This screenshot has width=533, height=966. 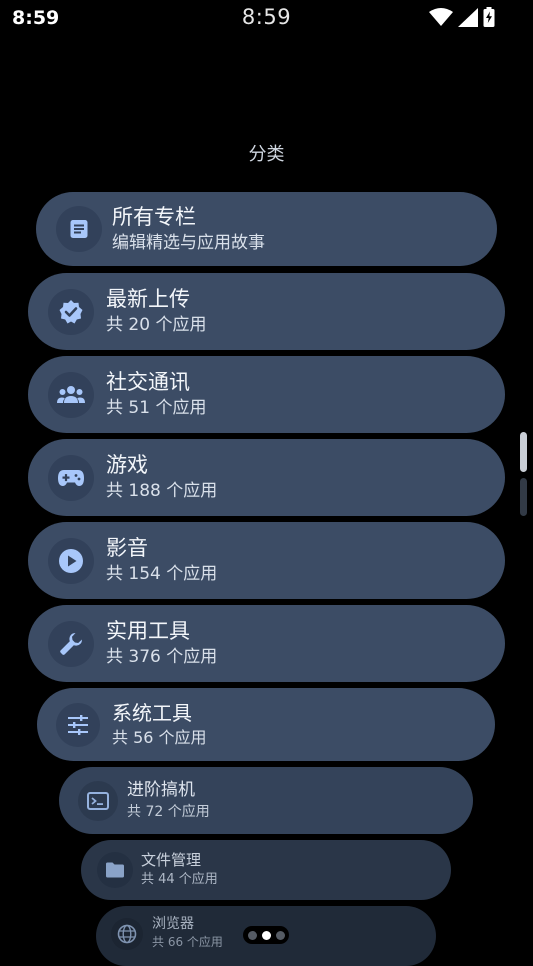 What do you see at coordinates (266, 800) in the screenshot?
I see `category-advanced: 进阶搞机 共 72 个应用` at bounding box center [266, 800].